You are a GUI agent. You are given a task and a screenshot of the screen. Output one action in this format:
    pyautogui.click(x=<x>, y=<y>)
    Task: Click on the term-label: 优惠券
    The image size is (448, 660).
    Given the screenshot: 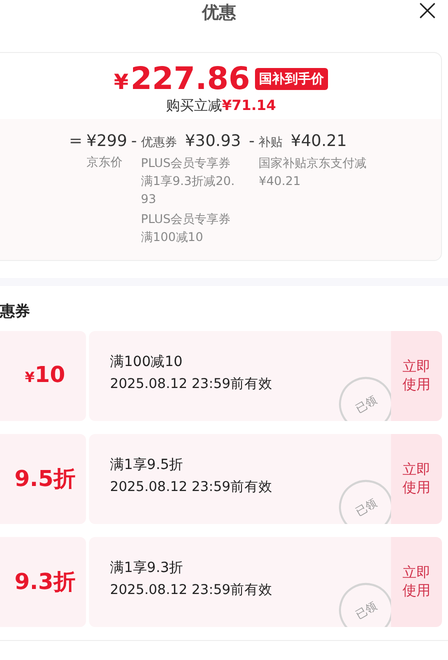 What is the action you would take?
    pyautogui.click(x=158, y=141)
    